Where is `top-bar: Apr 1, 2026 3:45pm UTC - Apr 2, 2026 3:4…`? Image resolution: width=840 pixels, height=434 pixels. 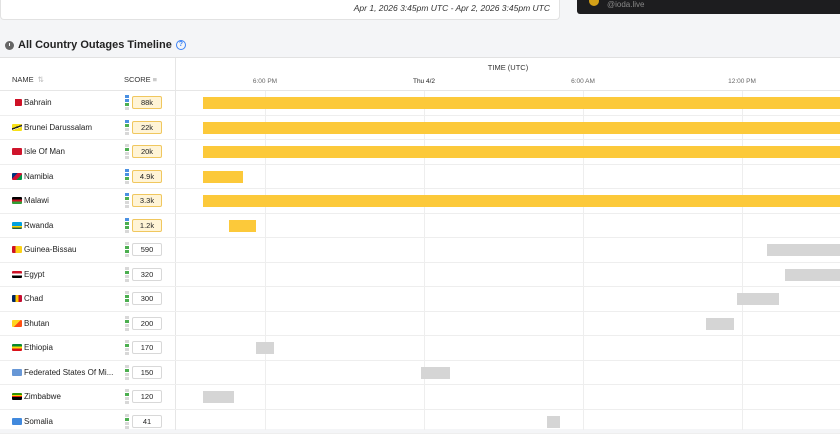
top-bar: Apr 1, 2026 3:45pm UTC - Apr 2, 2026 3:4… is located at coordinates (420, 13).